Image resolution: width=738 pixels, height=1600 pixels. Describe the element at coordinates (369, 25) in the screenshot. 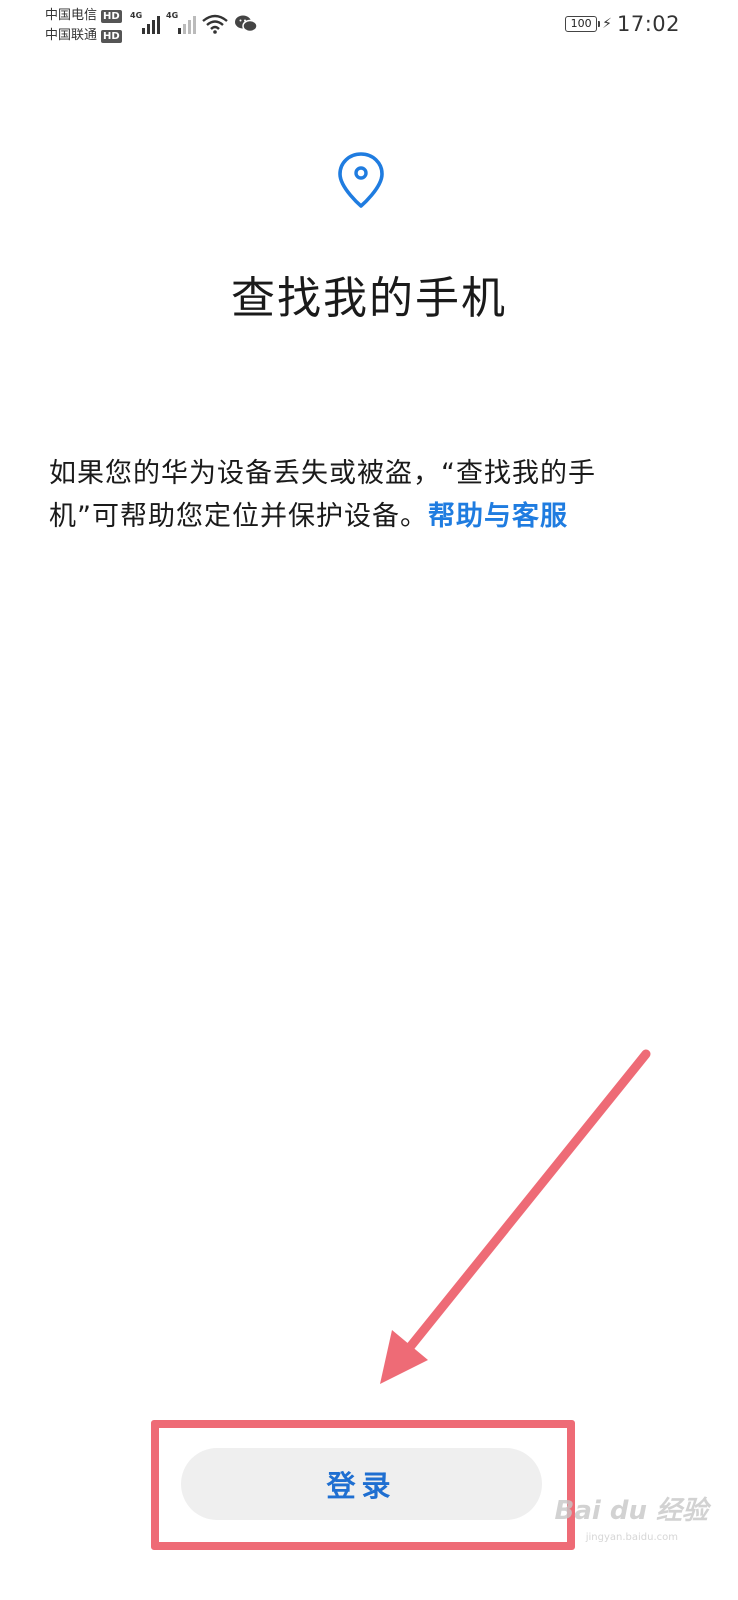

I see `status-bar: 中国电信 HD 中国联通 HD 4G 4G 100 ⚡ 17:02` at that location.